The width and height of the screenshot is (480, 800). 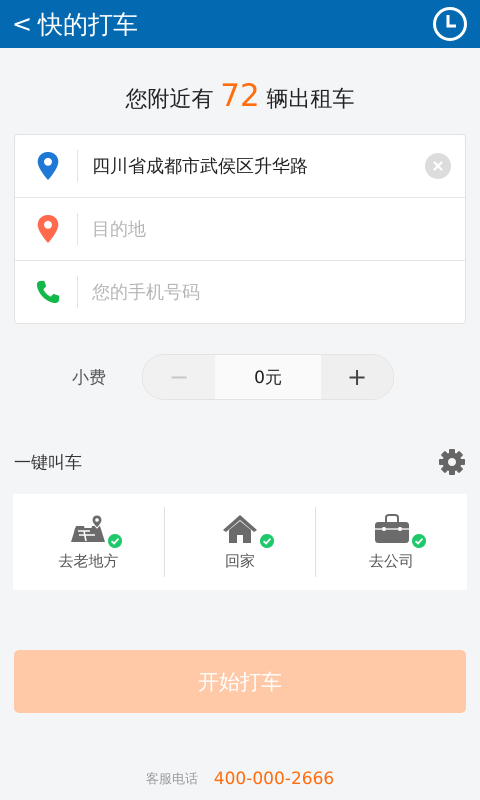 I want to click on origin-field: 四川省成都市武侯区升华路, so click(x=258, y=166).